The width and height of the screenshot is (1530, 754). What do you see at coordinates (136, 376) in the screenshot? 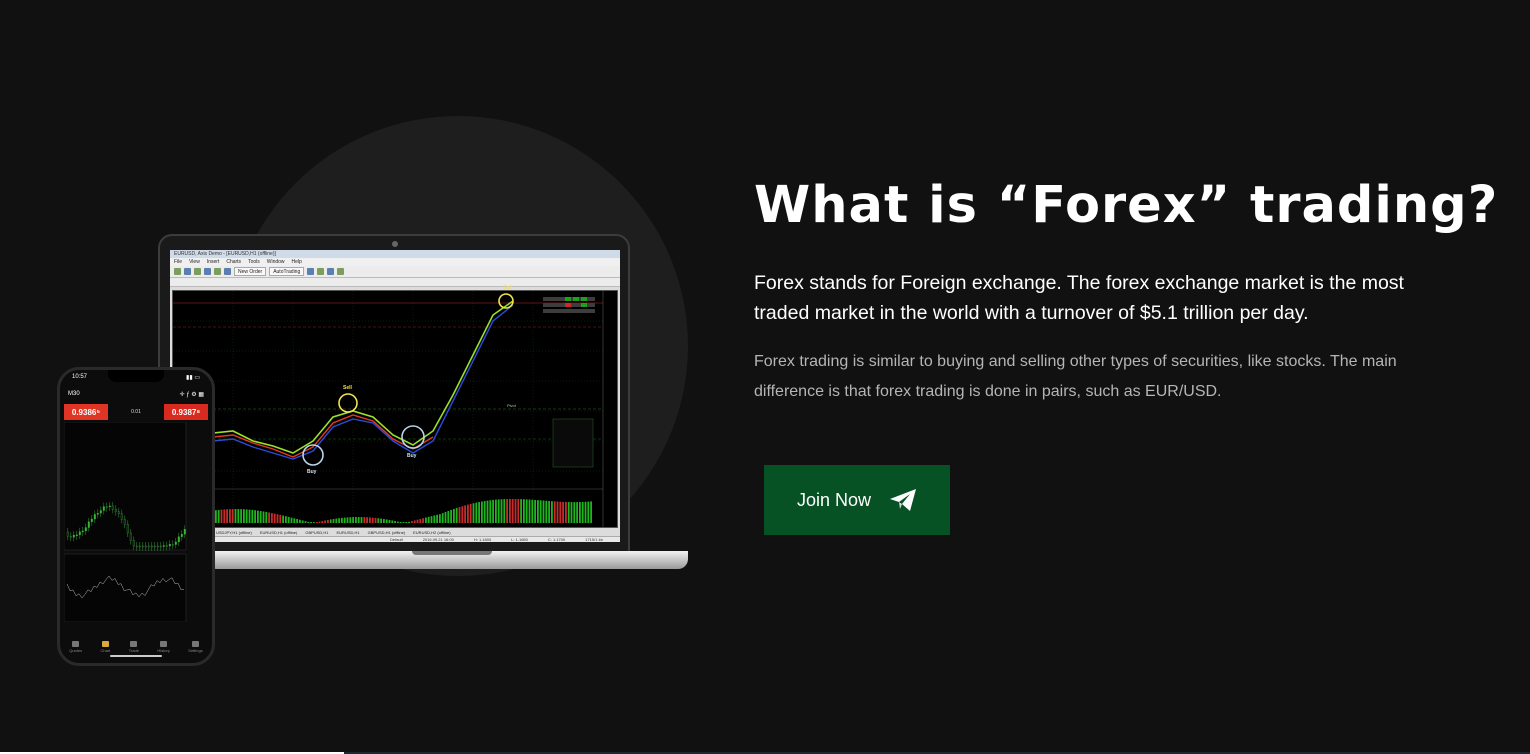
I see `phone-notch` at bounding box center [136, 376].